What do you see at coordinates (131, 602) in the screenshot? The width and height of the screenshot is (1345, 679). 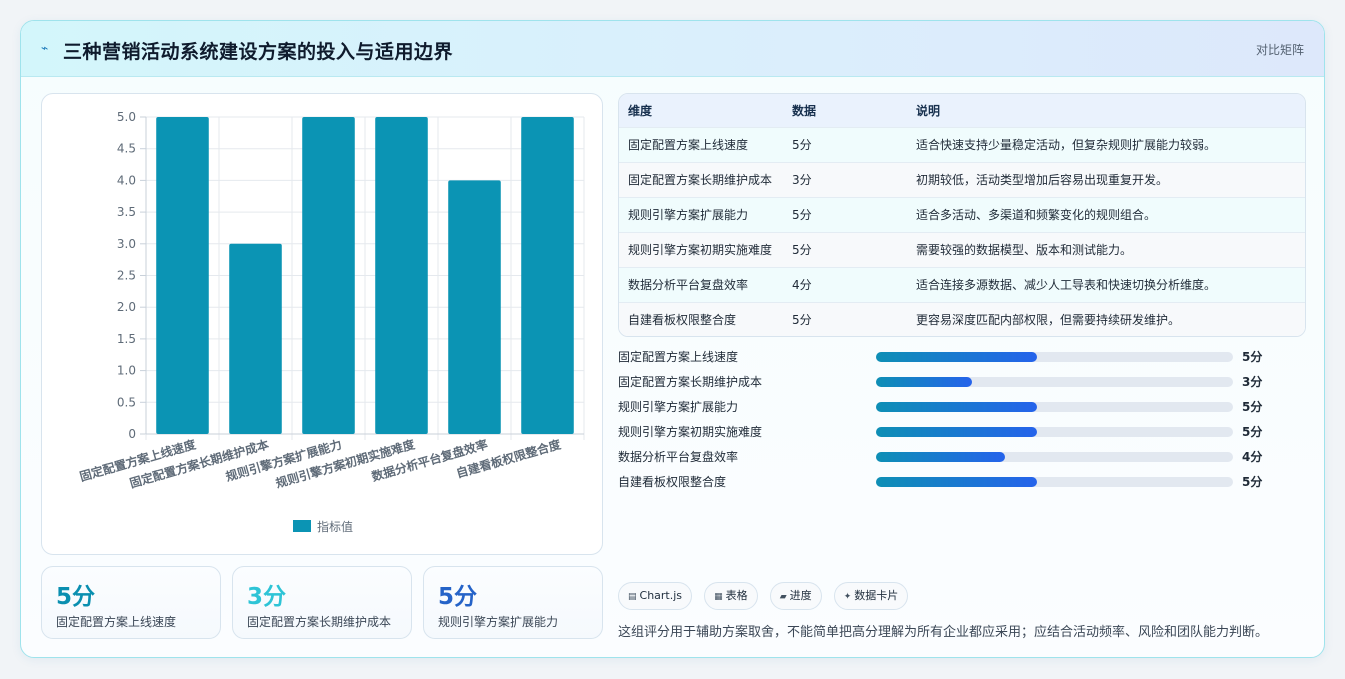 I see `kpi-card: 5分 固定配置方案上线速度` at bounding box center [131, 602].